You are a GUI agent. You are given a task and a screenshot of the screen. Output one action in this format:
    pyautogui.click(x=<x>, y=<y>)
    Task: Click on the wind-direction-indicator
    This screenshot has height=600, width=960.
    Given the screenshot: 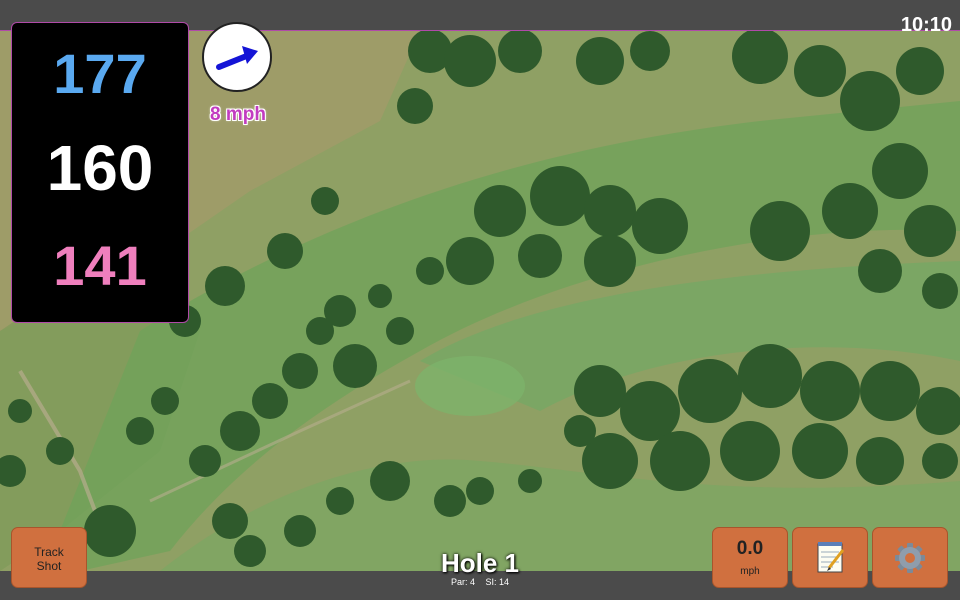 What is the action you would take?
    pyautogui.click(x=237, y=57)
    